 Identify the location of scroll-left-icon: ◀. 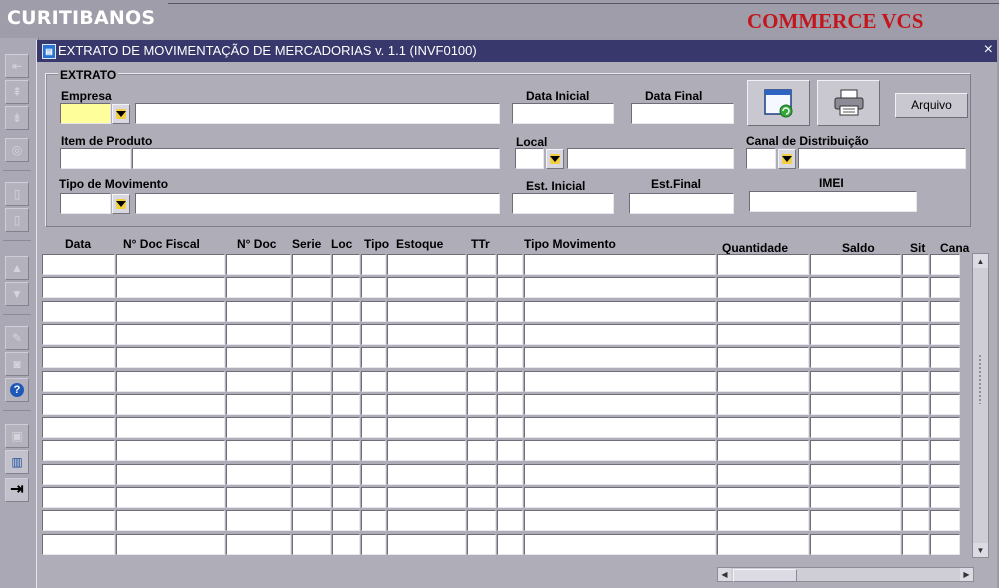
(724, 574).